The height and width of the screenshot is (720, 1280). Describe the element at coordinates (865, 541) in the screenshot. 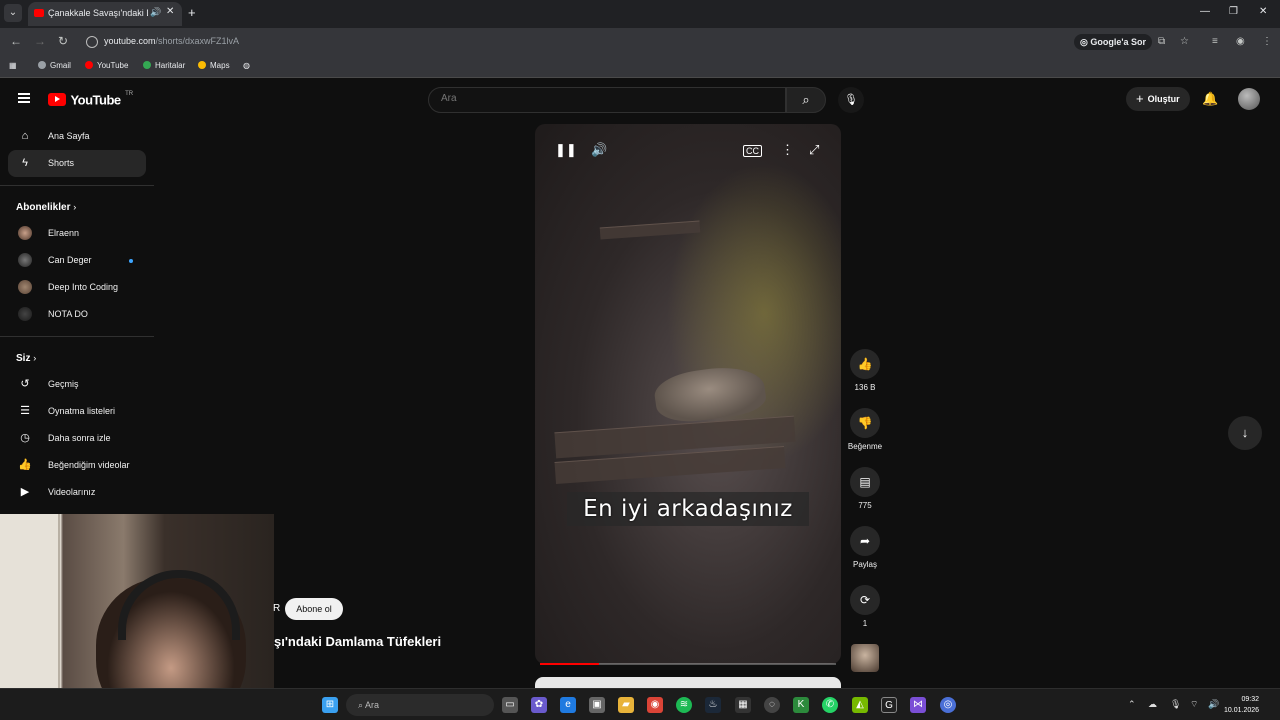

I see `share-icon: ➦` at that location.